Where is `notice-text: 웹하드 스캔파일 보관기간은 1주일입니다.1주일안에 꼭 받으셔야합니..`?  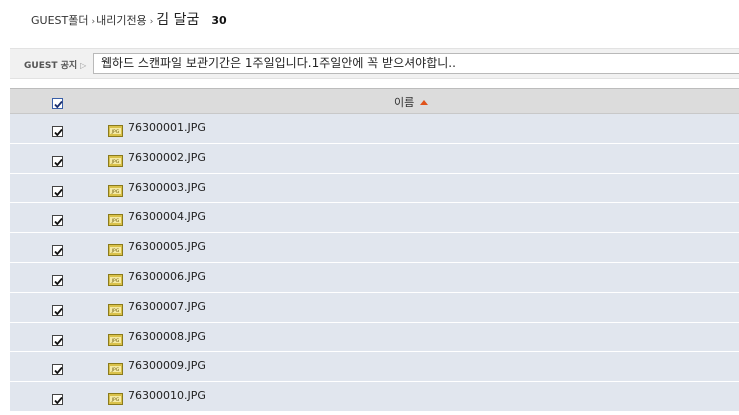
notice-text: 웹하드 스캔파일 보관기간은 1주일입니다.1주일안에 꼭 받으셔야합니.. is located at coordinates (416, 63).